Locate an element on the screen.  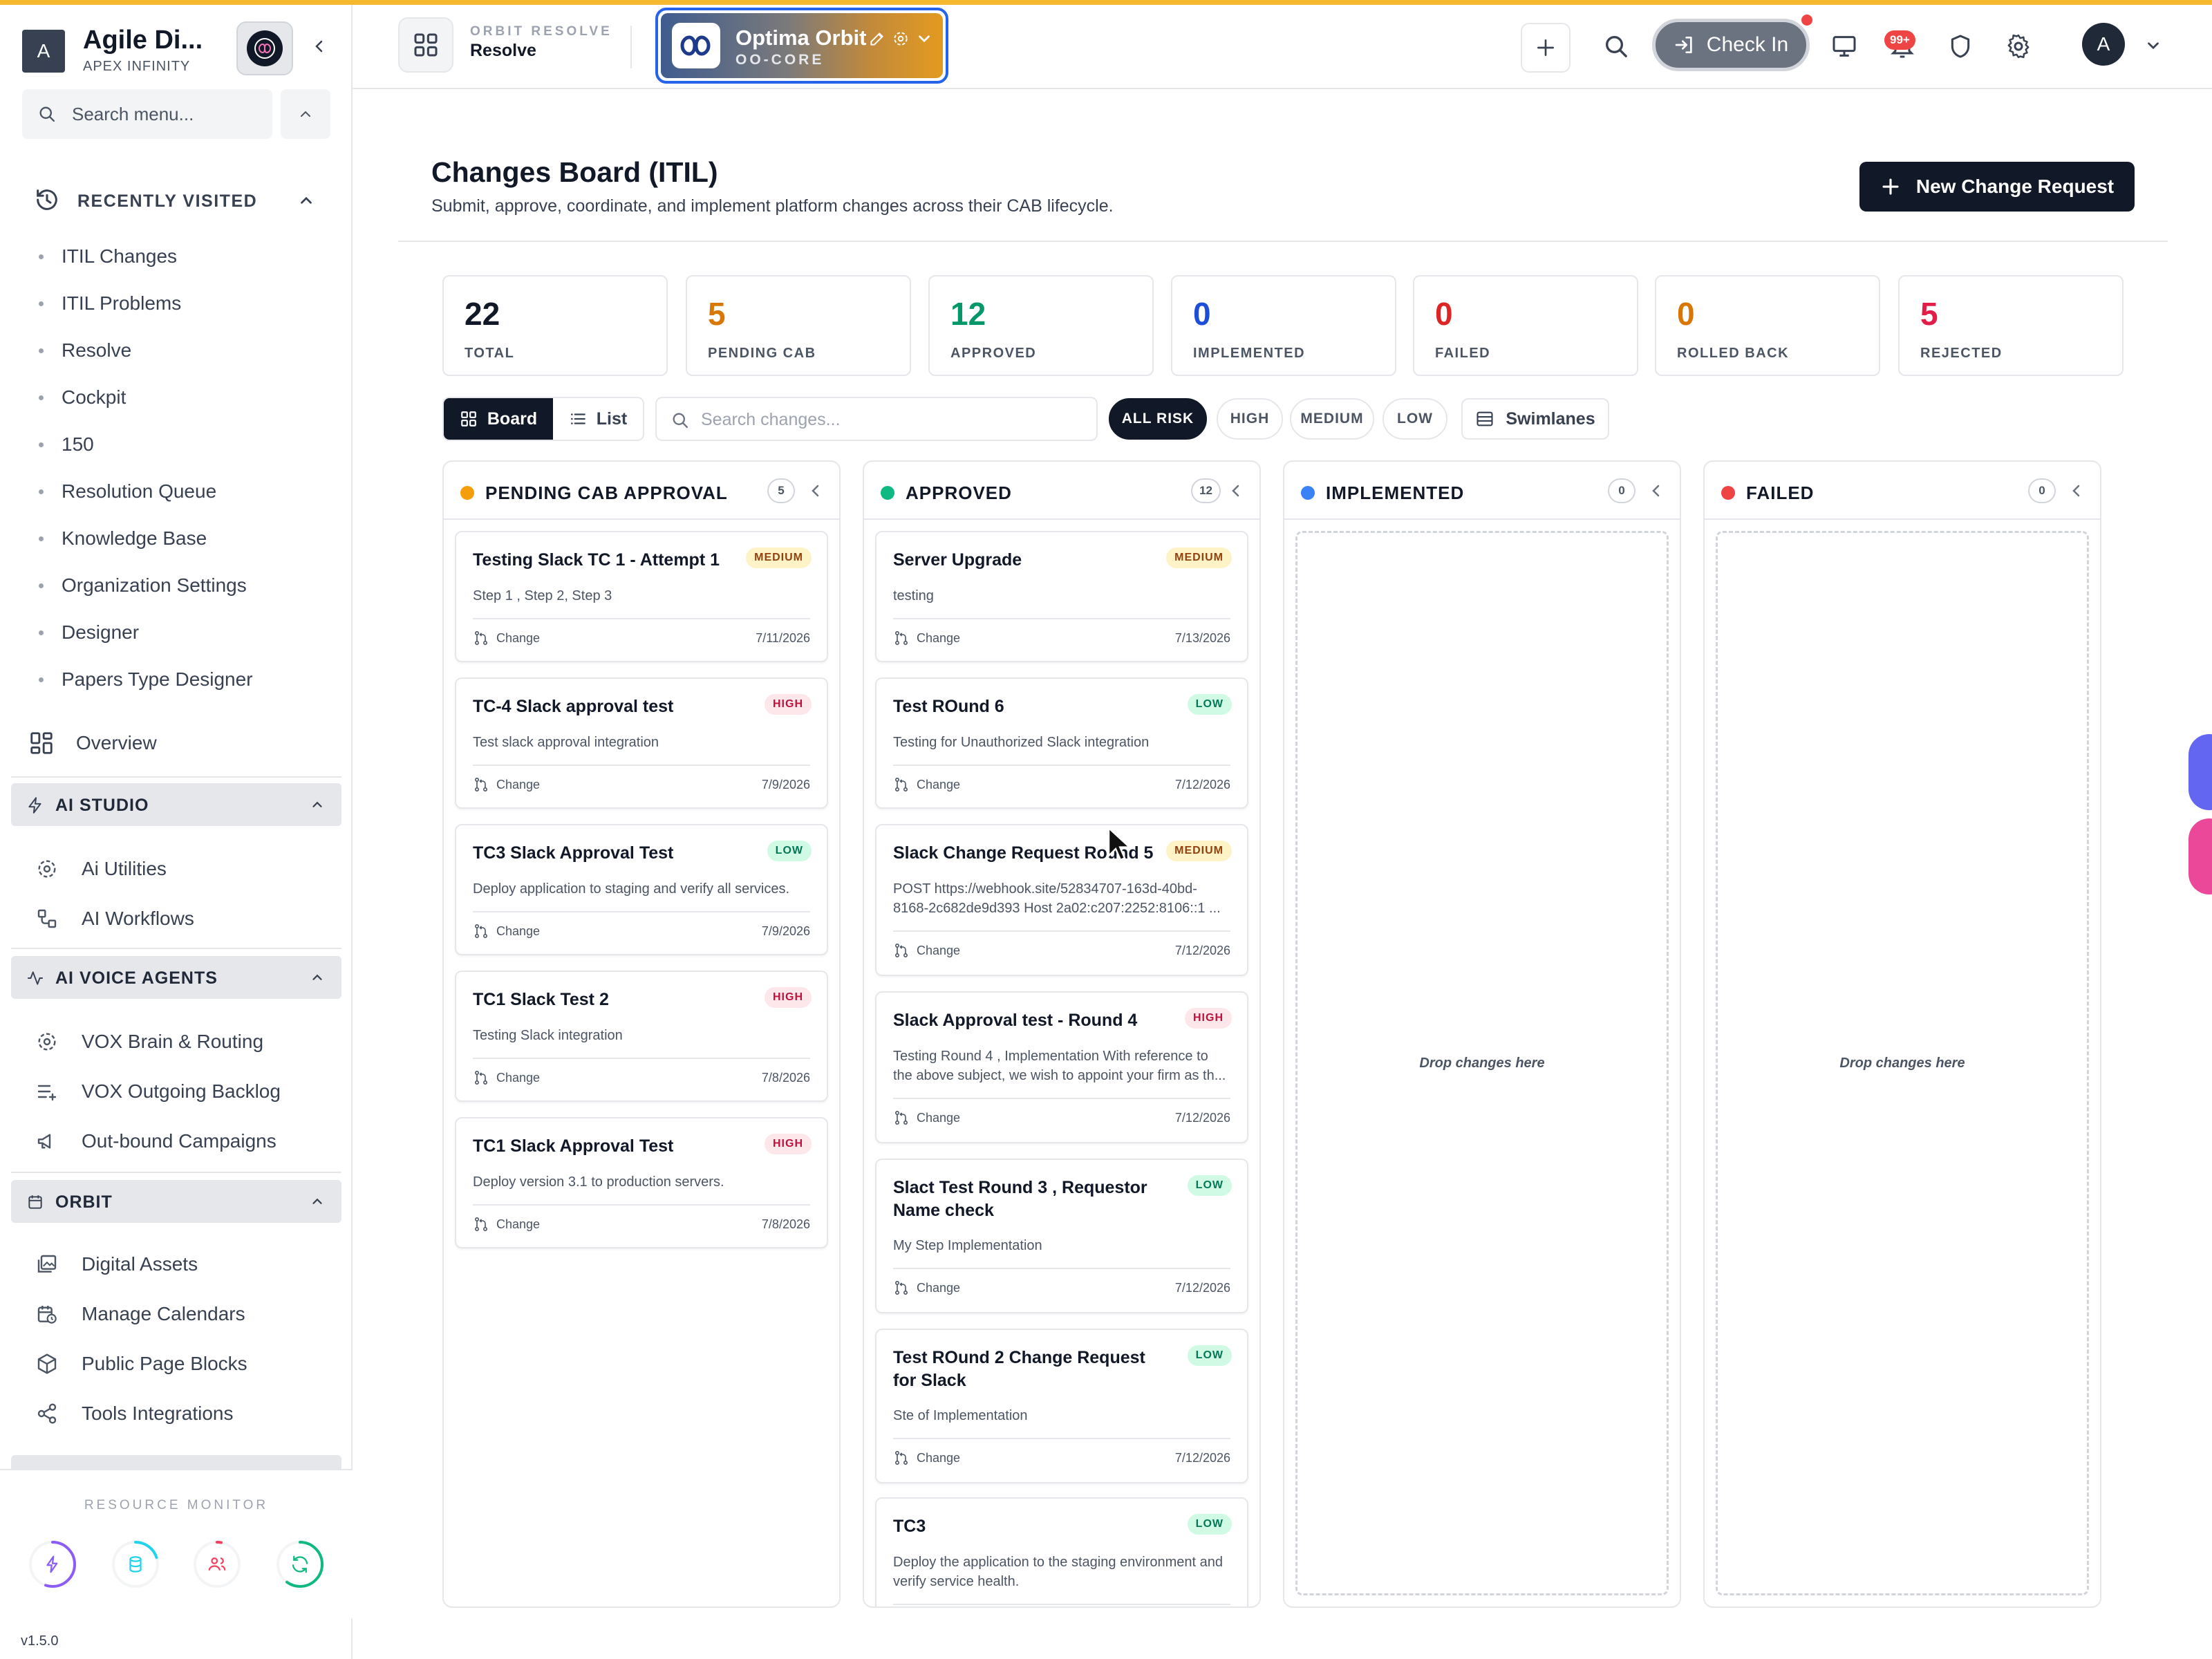
floating-feedback-button is located at coordinates (2200, 856).